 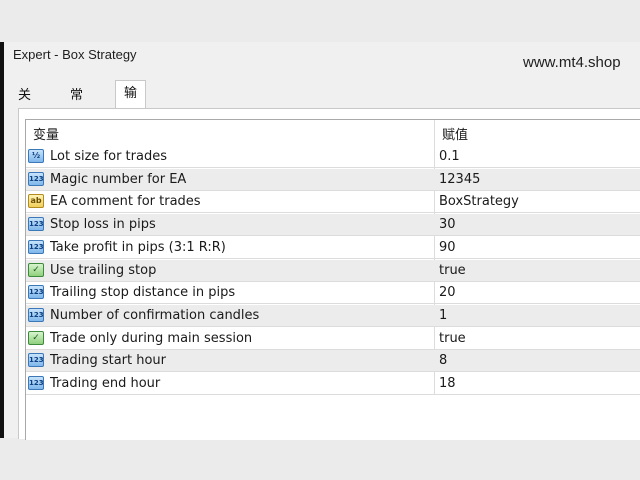 What do you see at coordinates (333, 384) in the screenshot?
I see `table-row: 123 Trading end hour 18` at bounding box center [333, 384].